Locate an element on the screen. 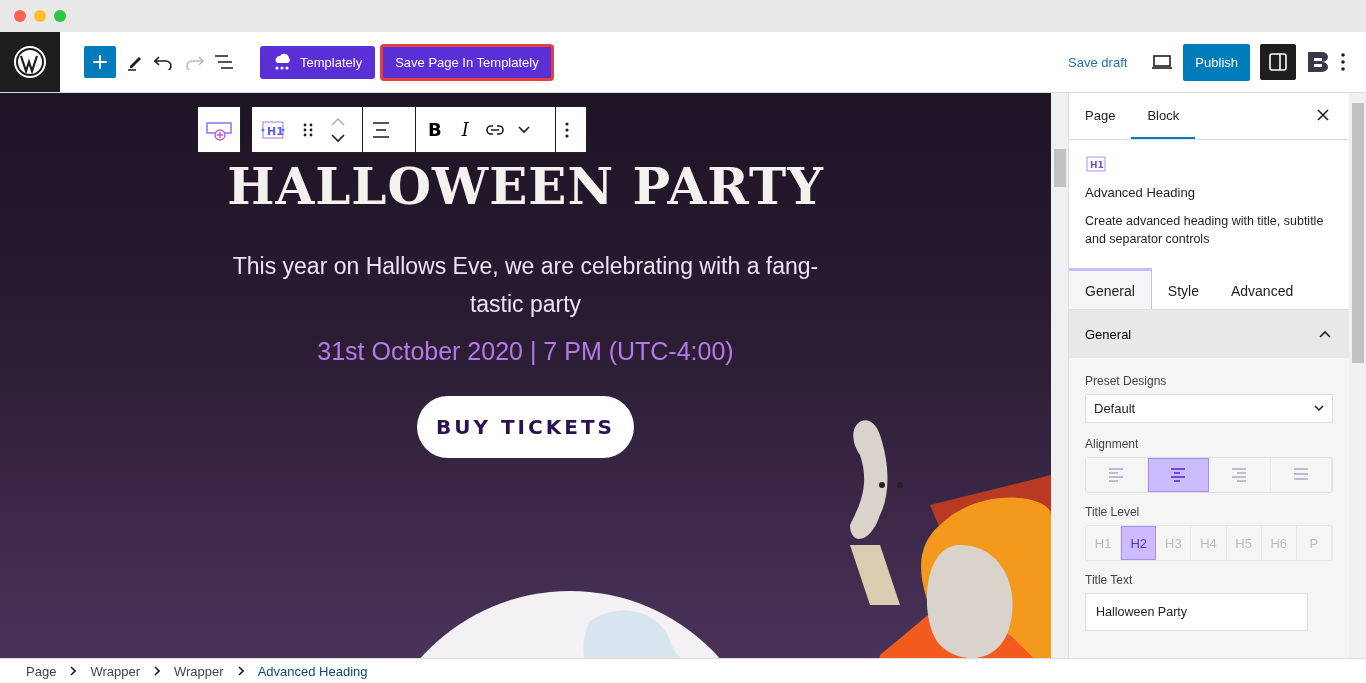 The image size is (1366, 683). field-label: Alignment is located at coordinates (1112, 444).